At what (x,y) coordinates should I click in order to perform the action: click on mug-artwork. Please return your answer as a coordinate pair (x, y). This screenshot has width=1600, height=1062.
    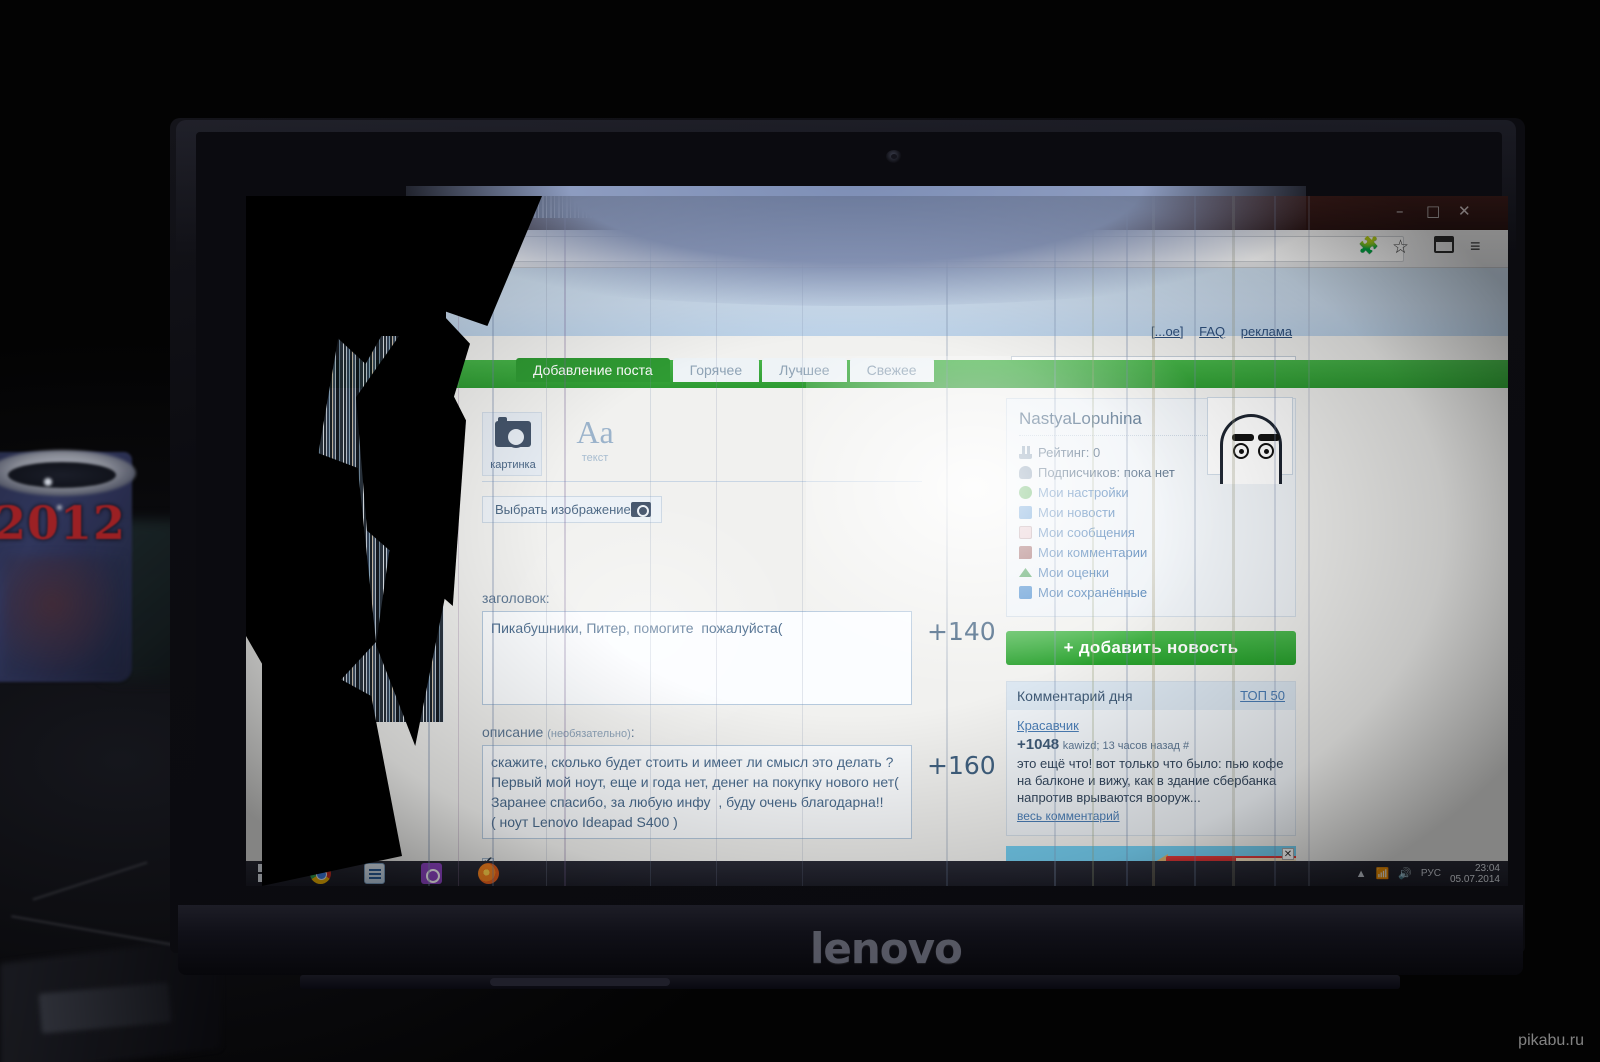
    Looking at the image, I should click on (64, 616).